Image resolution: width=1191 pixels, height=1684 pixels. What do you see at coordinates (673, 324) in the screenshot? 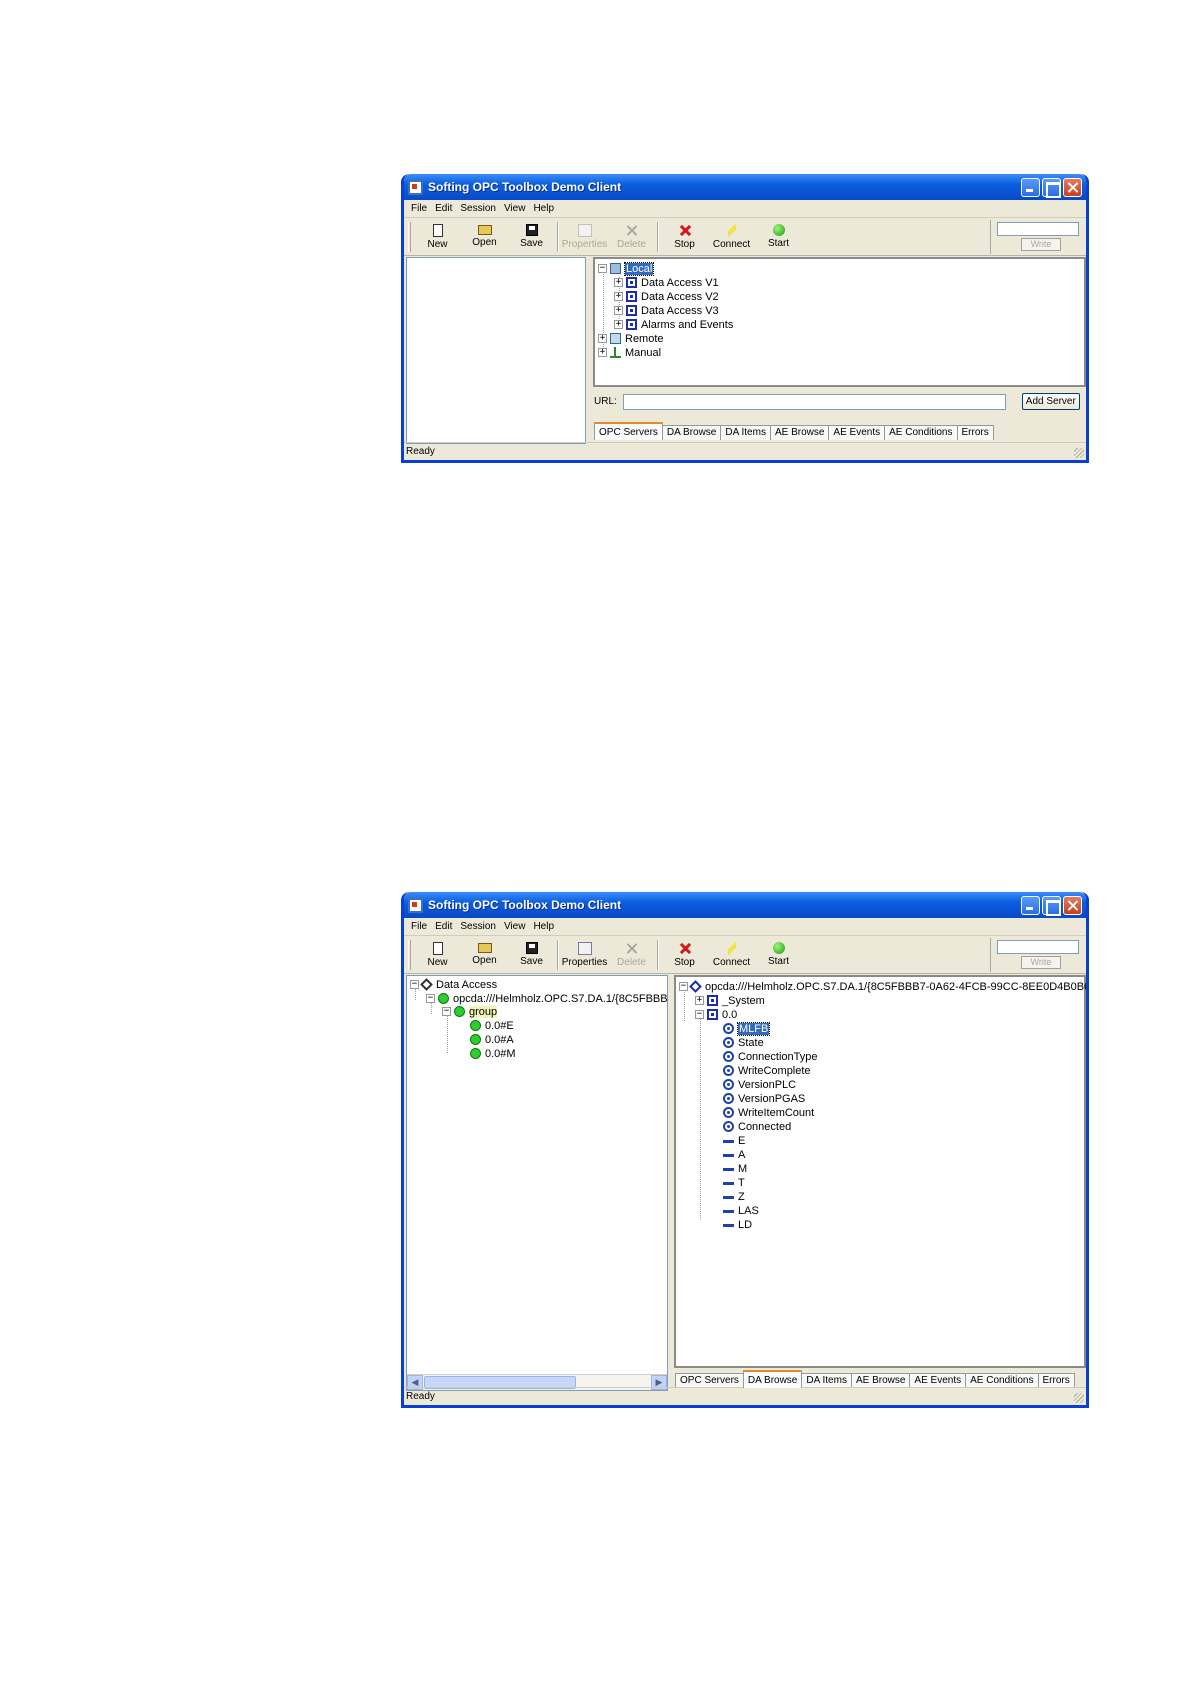
I see `tree-node-alarms-events: + Alarms and Events` at bounding box center [673, 324].